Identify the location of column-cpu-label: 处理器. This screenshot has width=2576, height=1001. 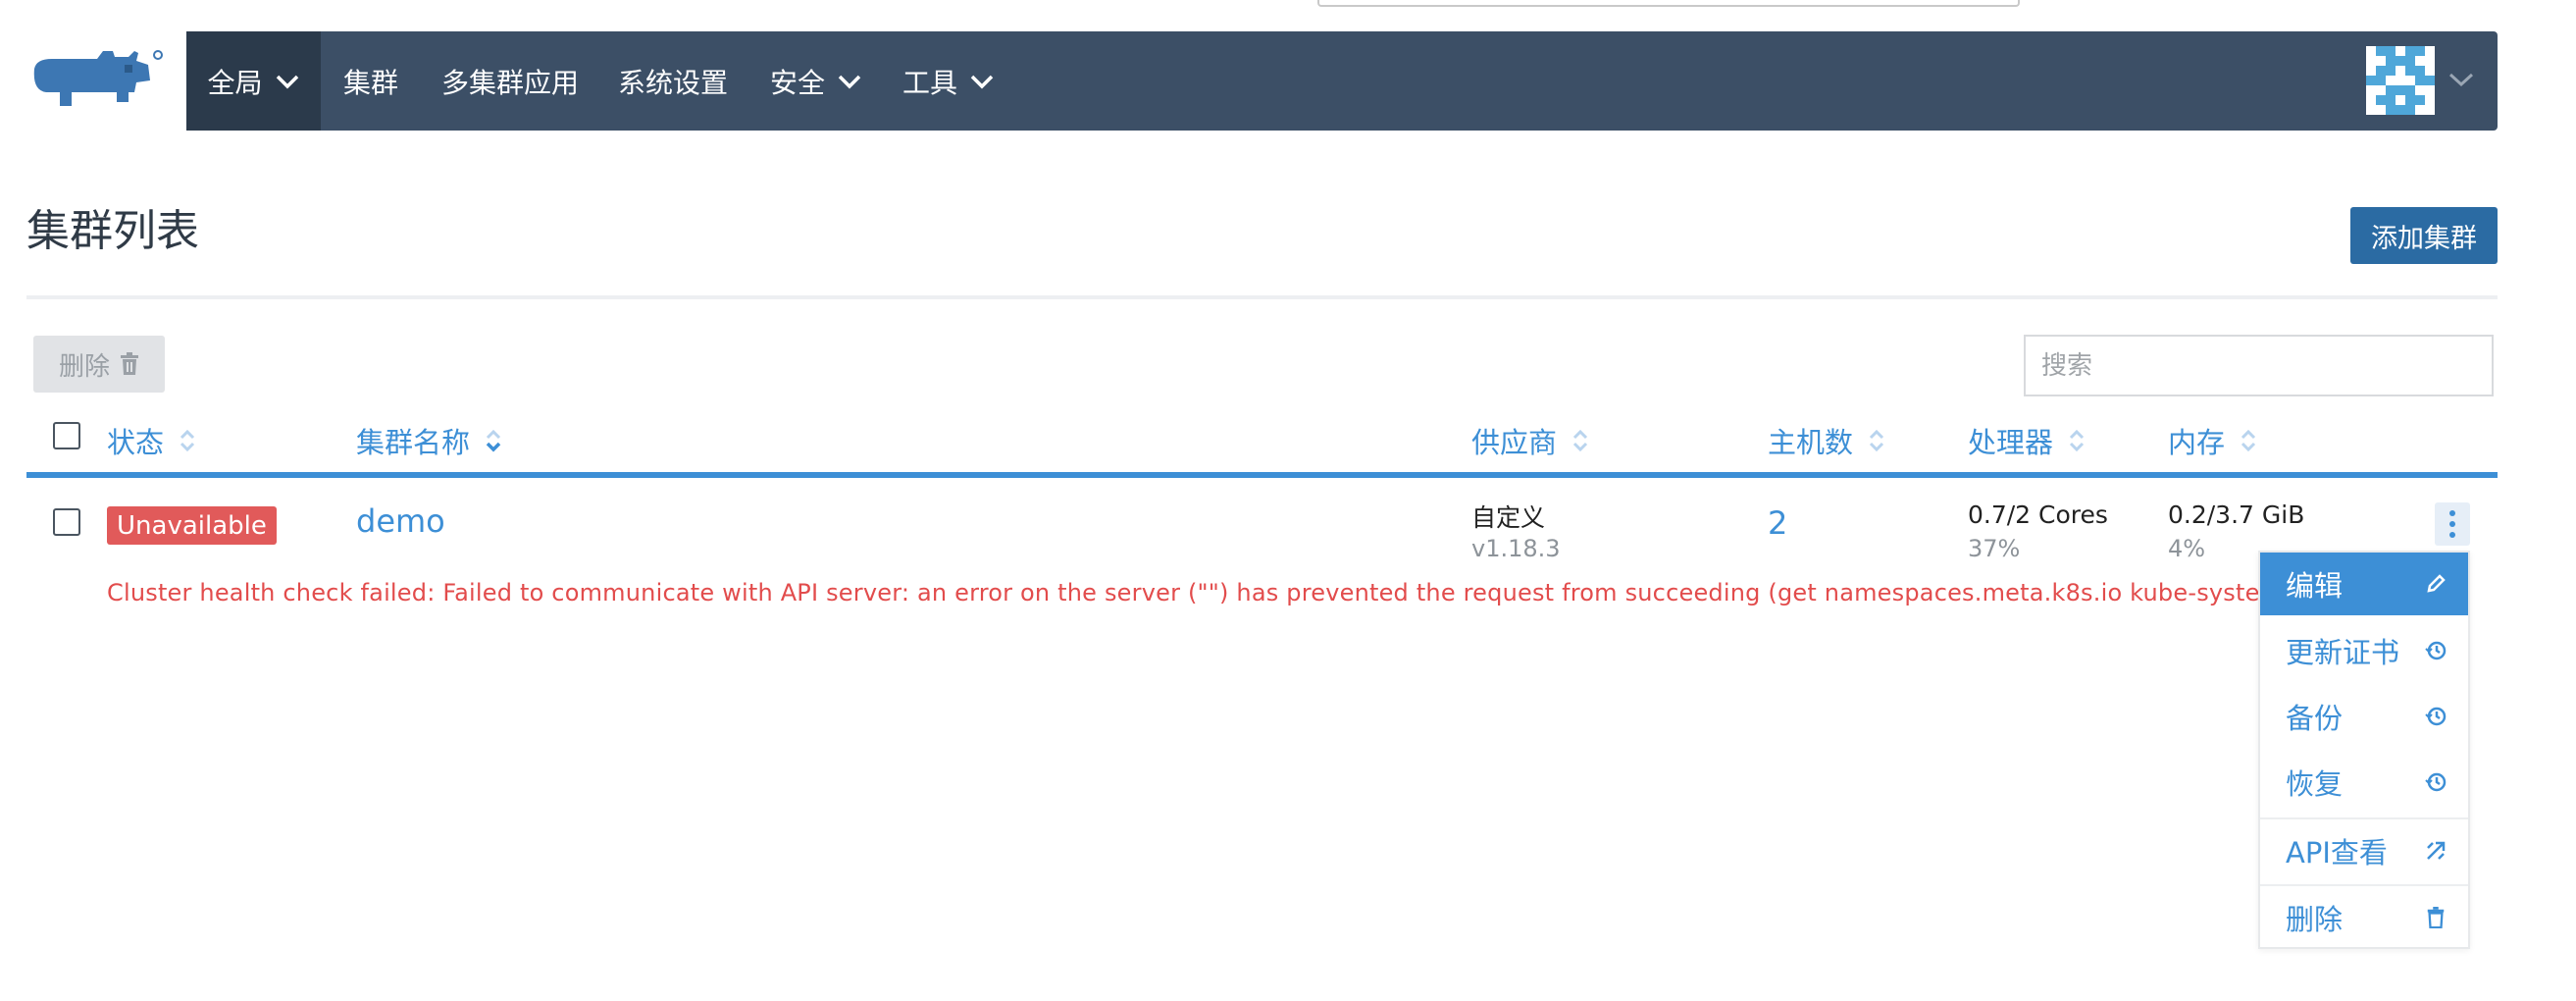
(2011, 442).